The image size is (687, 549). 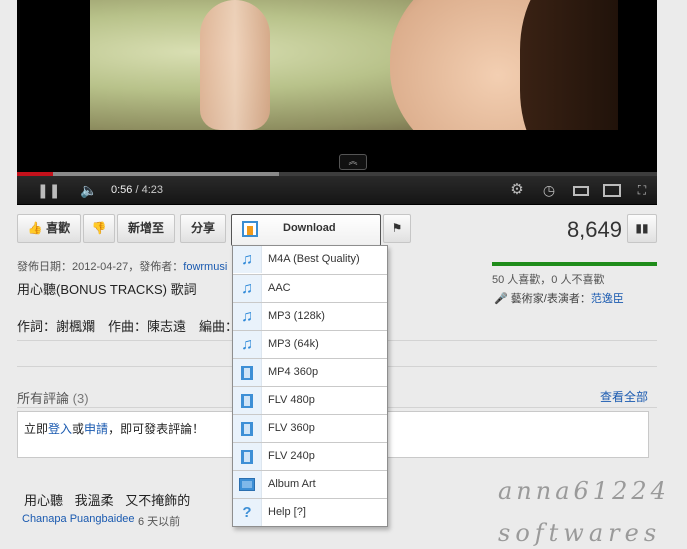 I want to click on prompt-prefix: 立即, so click(x=36, y=429).